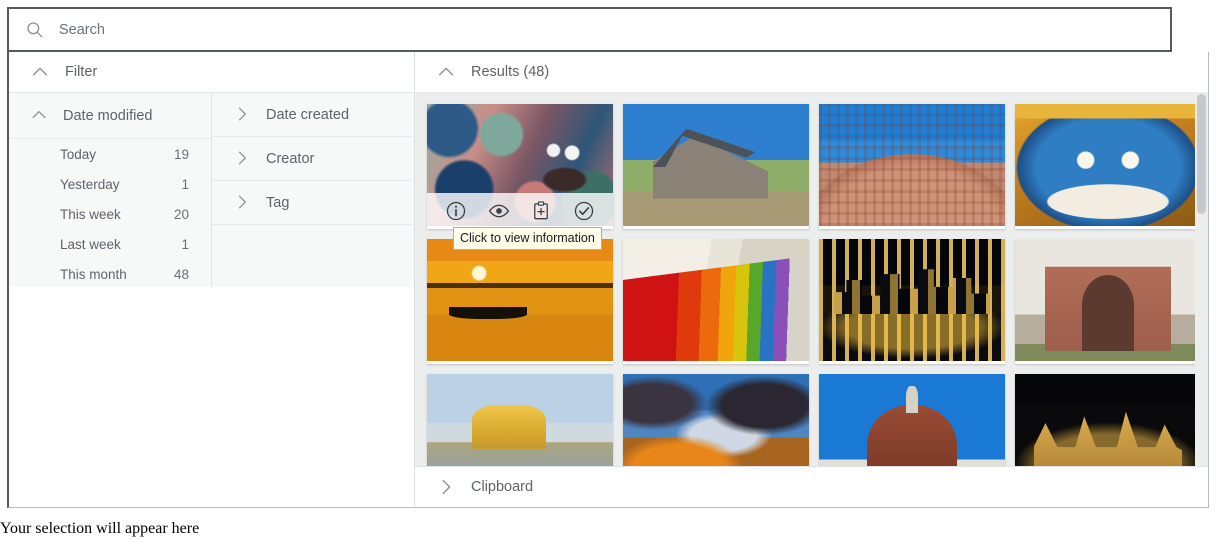 This screenshot has width=1223, height=550. I want to click on results-section-label: Results (48), so click(510, 71).